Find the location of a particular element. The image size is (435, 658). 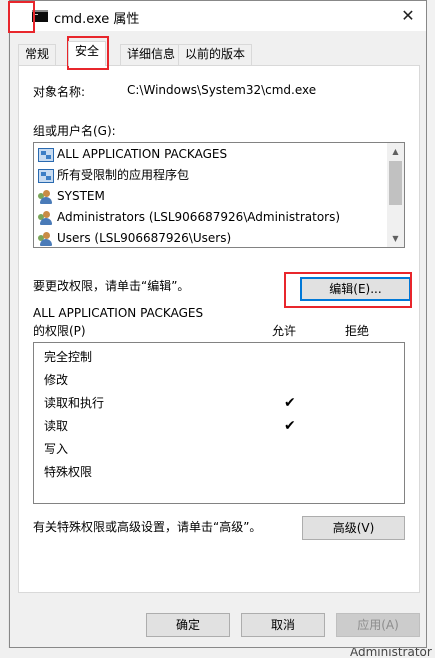

permission-row: 特殊权限 is located at coordinates (219, 472).